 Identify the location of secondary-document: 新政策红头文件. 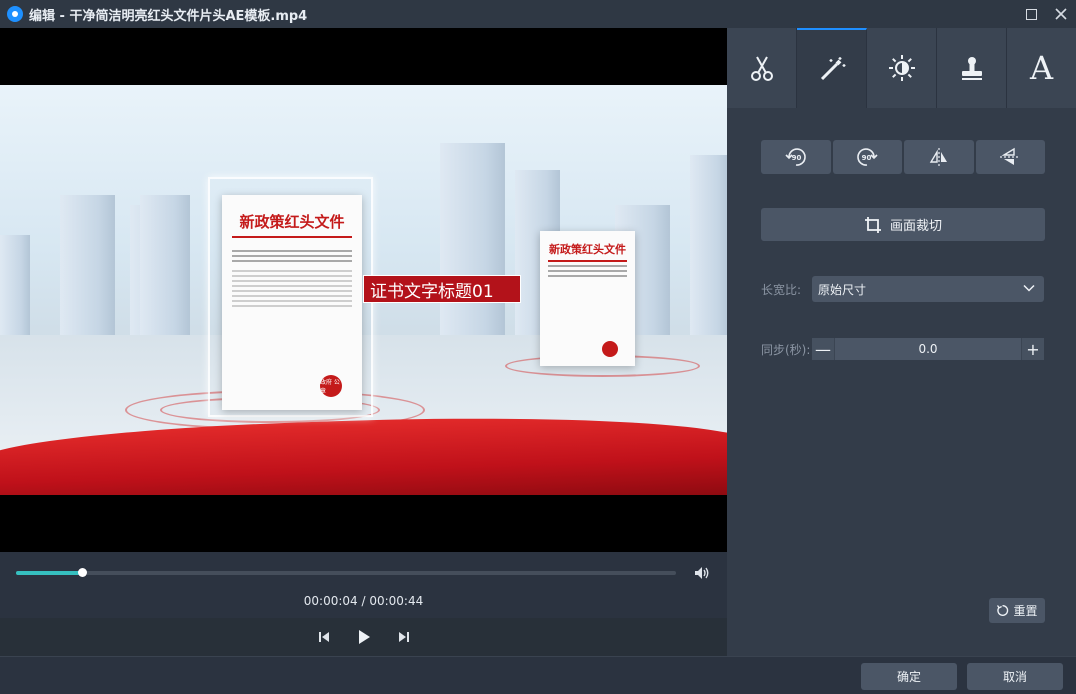
(587, 298).